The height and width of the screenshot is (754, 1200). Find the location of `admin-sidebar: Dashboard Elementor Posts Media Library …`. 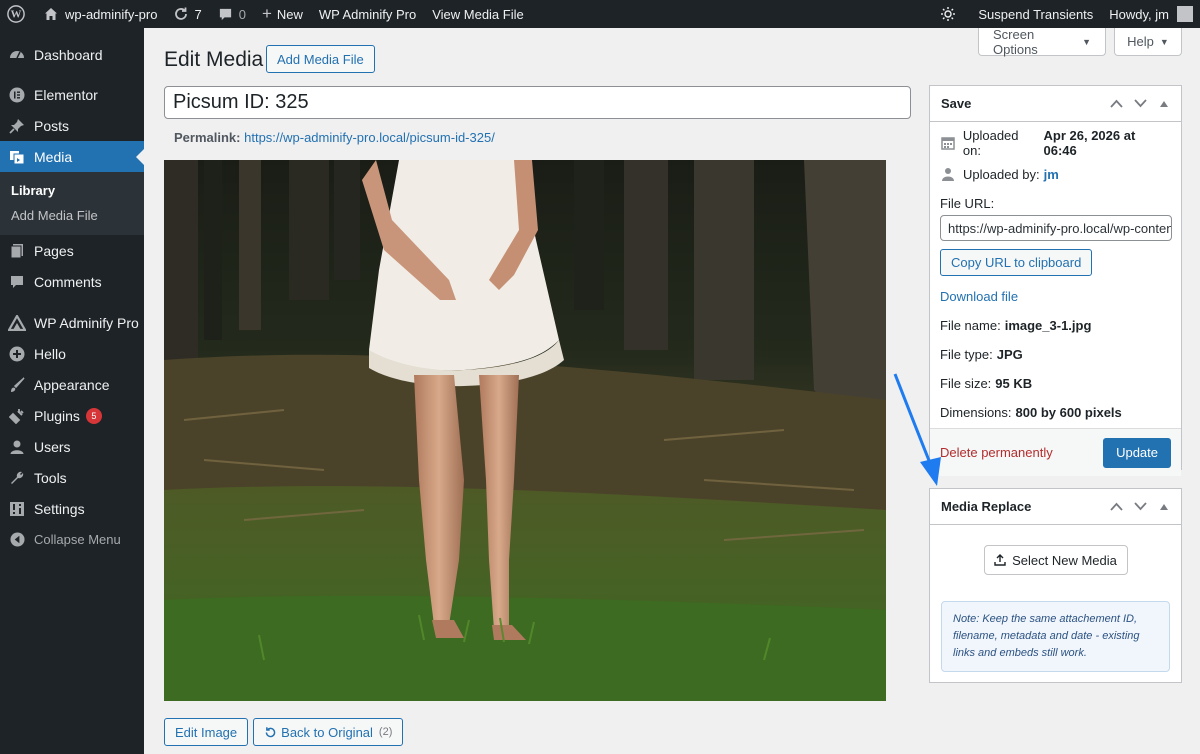

admin-sidebar: Dashboard Elementor Posts Media Library … is located at coordinates (72, 391).